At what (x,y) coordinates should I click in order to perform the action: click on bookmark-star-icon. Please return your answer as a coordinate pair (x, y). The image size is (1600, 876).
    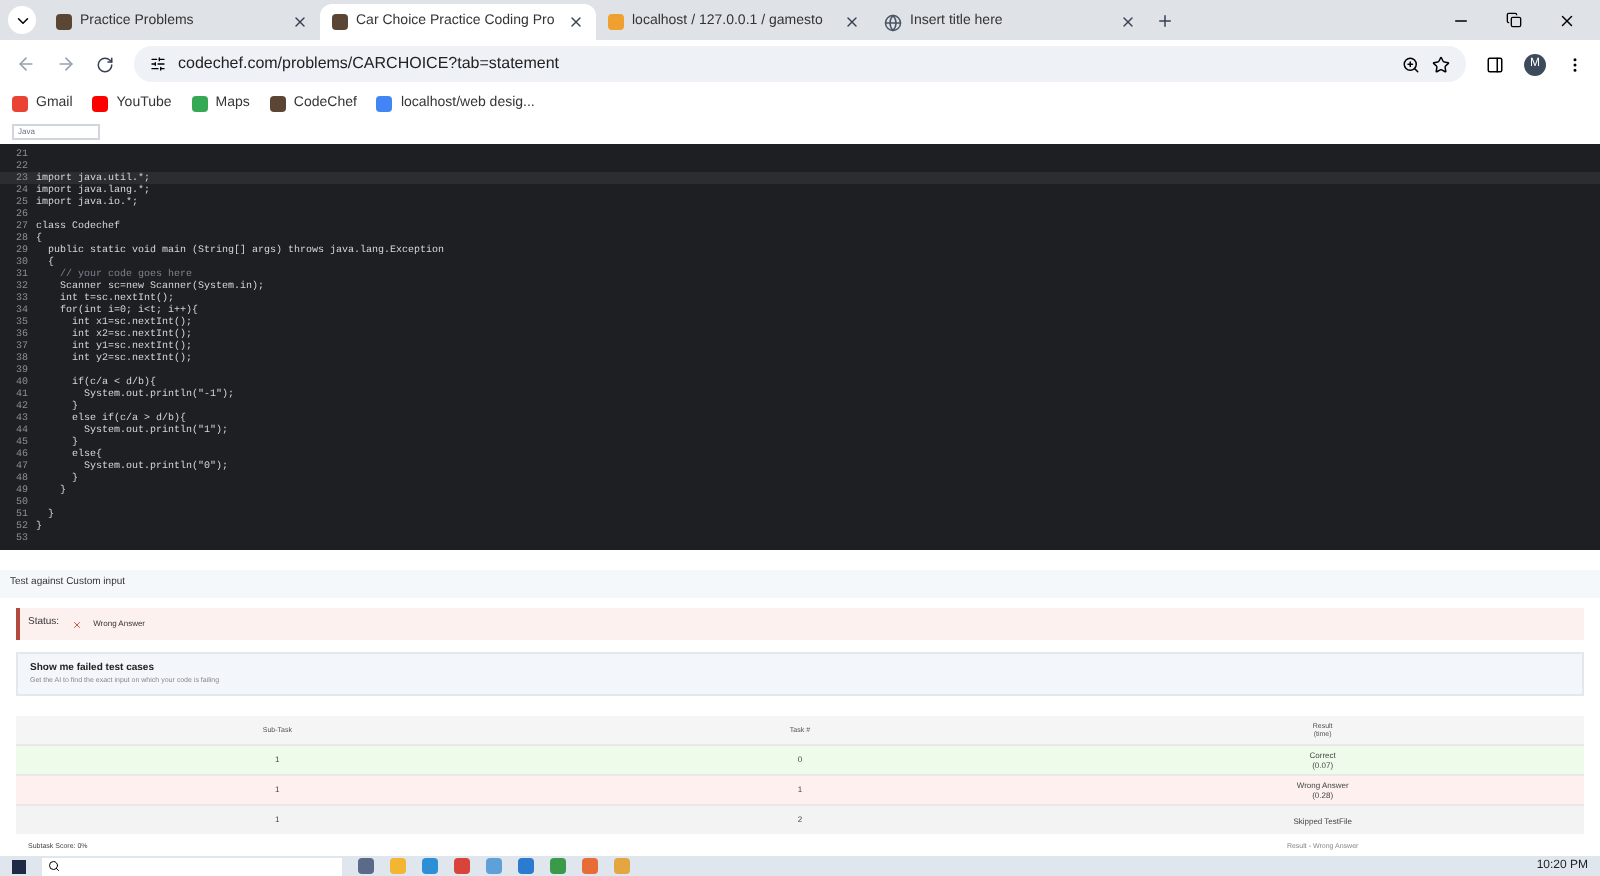
    Looking at the image, I should click on (1441, 64).